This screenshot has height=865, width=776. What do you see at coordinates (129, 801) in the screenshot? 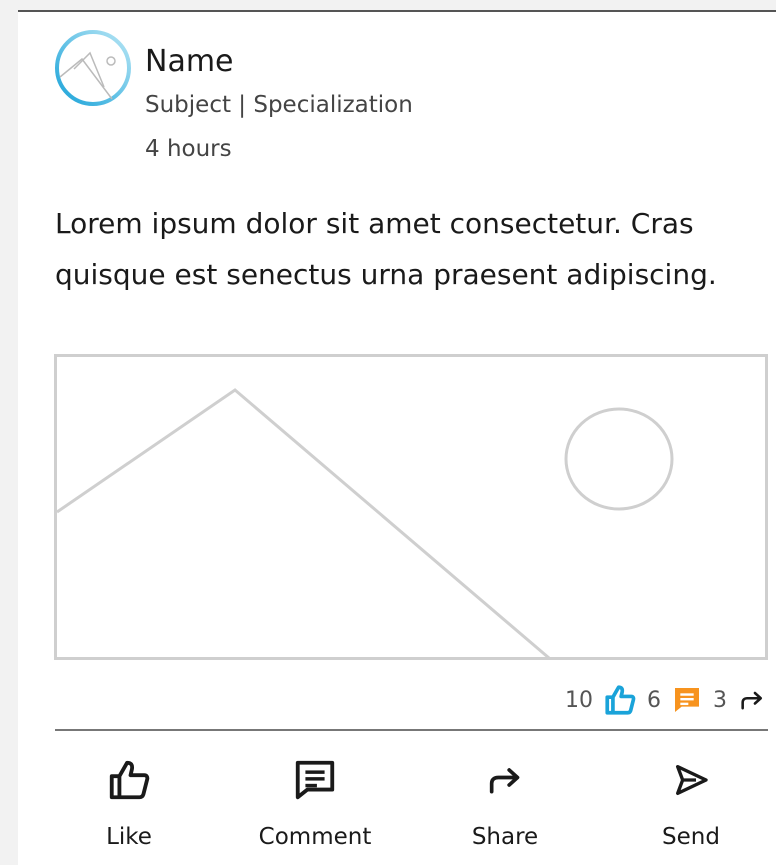
I see `like-button: Like` at bounding box center [129, 801].